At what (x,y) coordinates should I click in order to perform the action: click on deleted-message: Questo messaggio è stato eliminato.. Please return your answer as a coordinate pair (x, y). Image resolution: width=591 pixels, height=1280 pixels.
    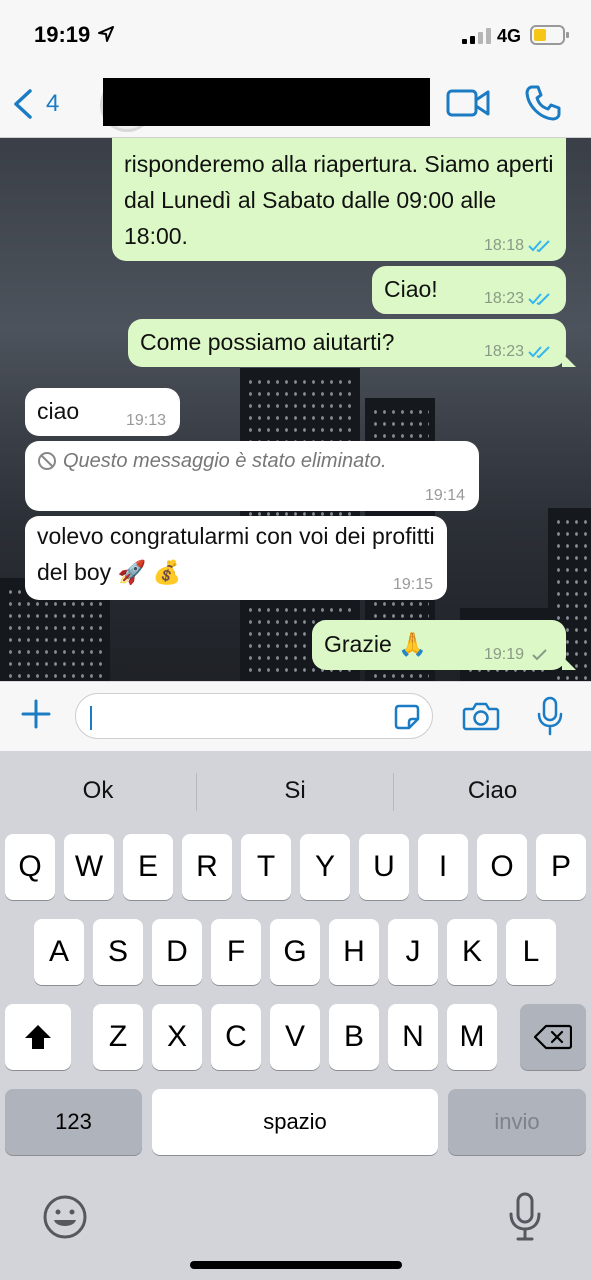
    Looking at the image, I should click on (252, 461).